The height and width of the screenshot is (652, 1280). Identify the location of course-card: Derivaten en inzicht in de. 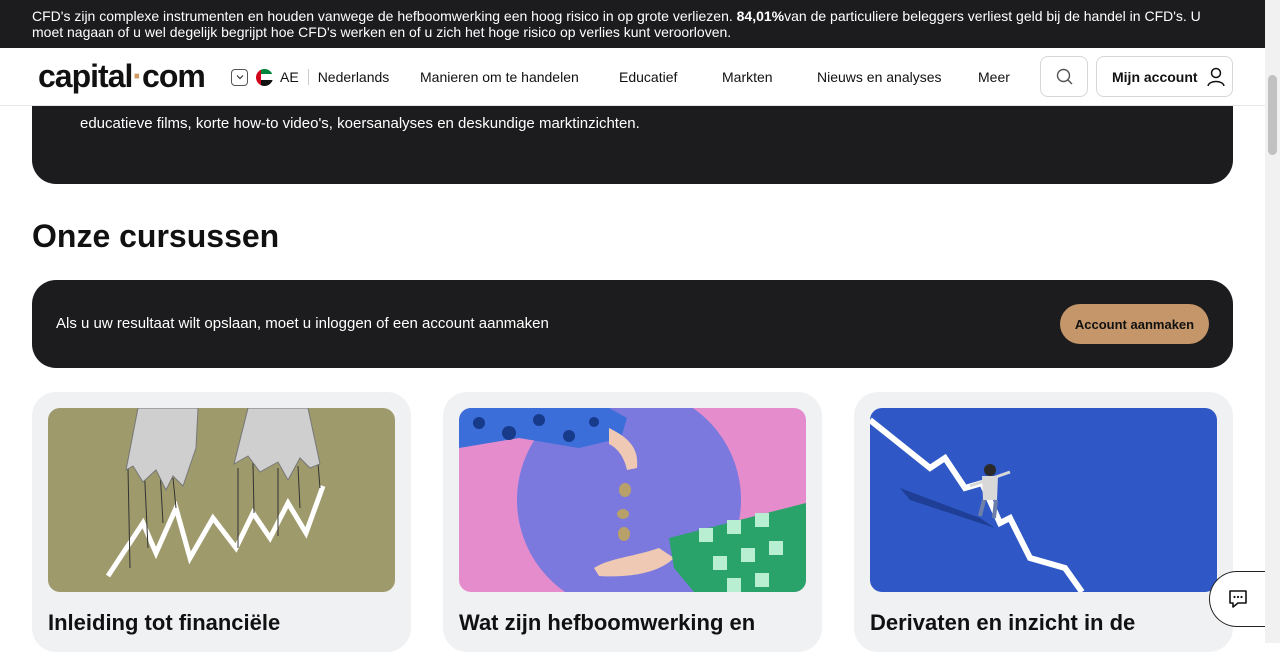
(1043, 522).